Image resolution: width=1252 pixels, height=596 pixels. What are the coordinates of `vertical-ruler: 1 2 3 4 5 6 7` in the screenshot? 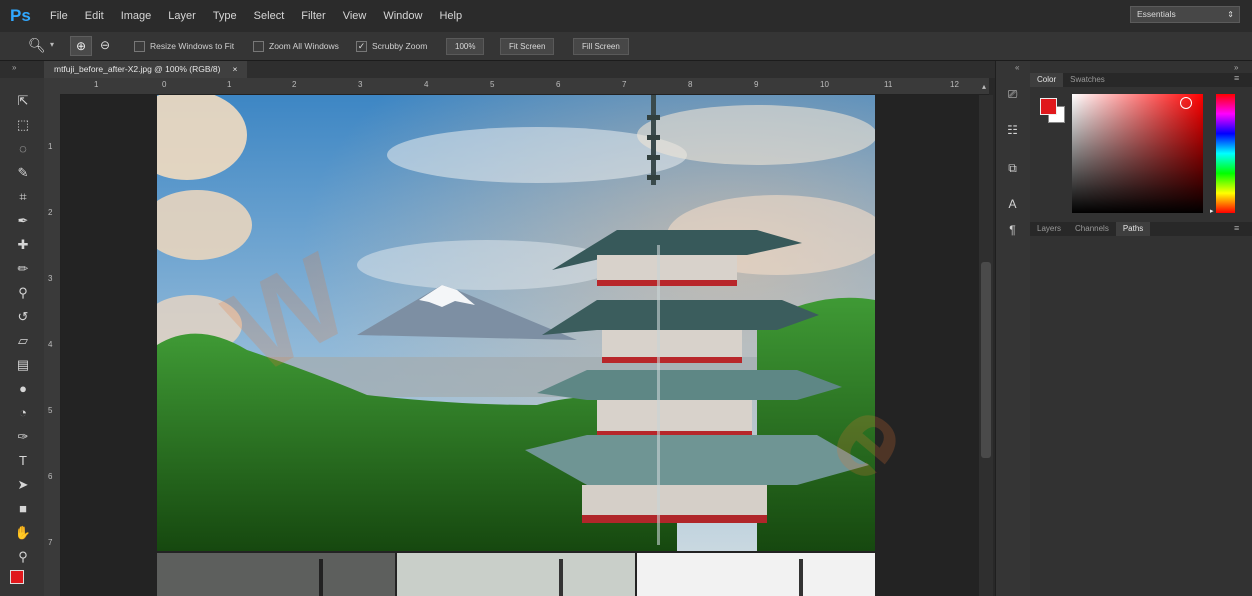 It's located at (52, 345).